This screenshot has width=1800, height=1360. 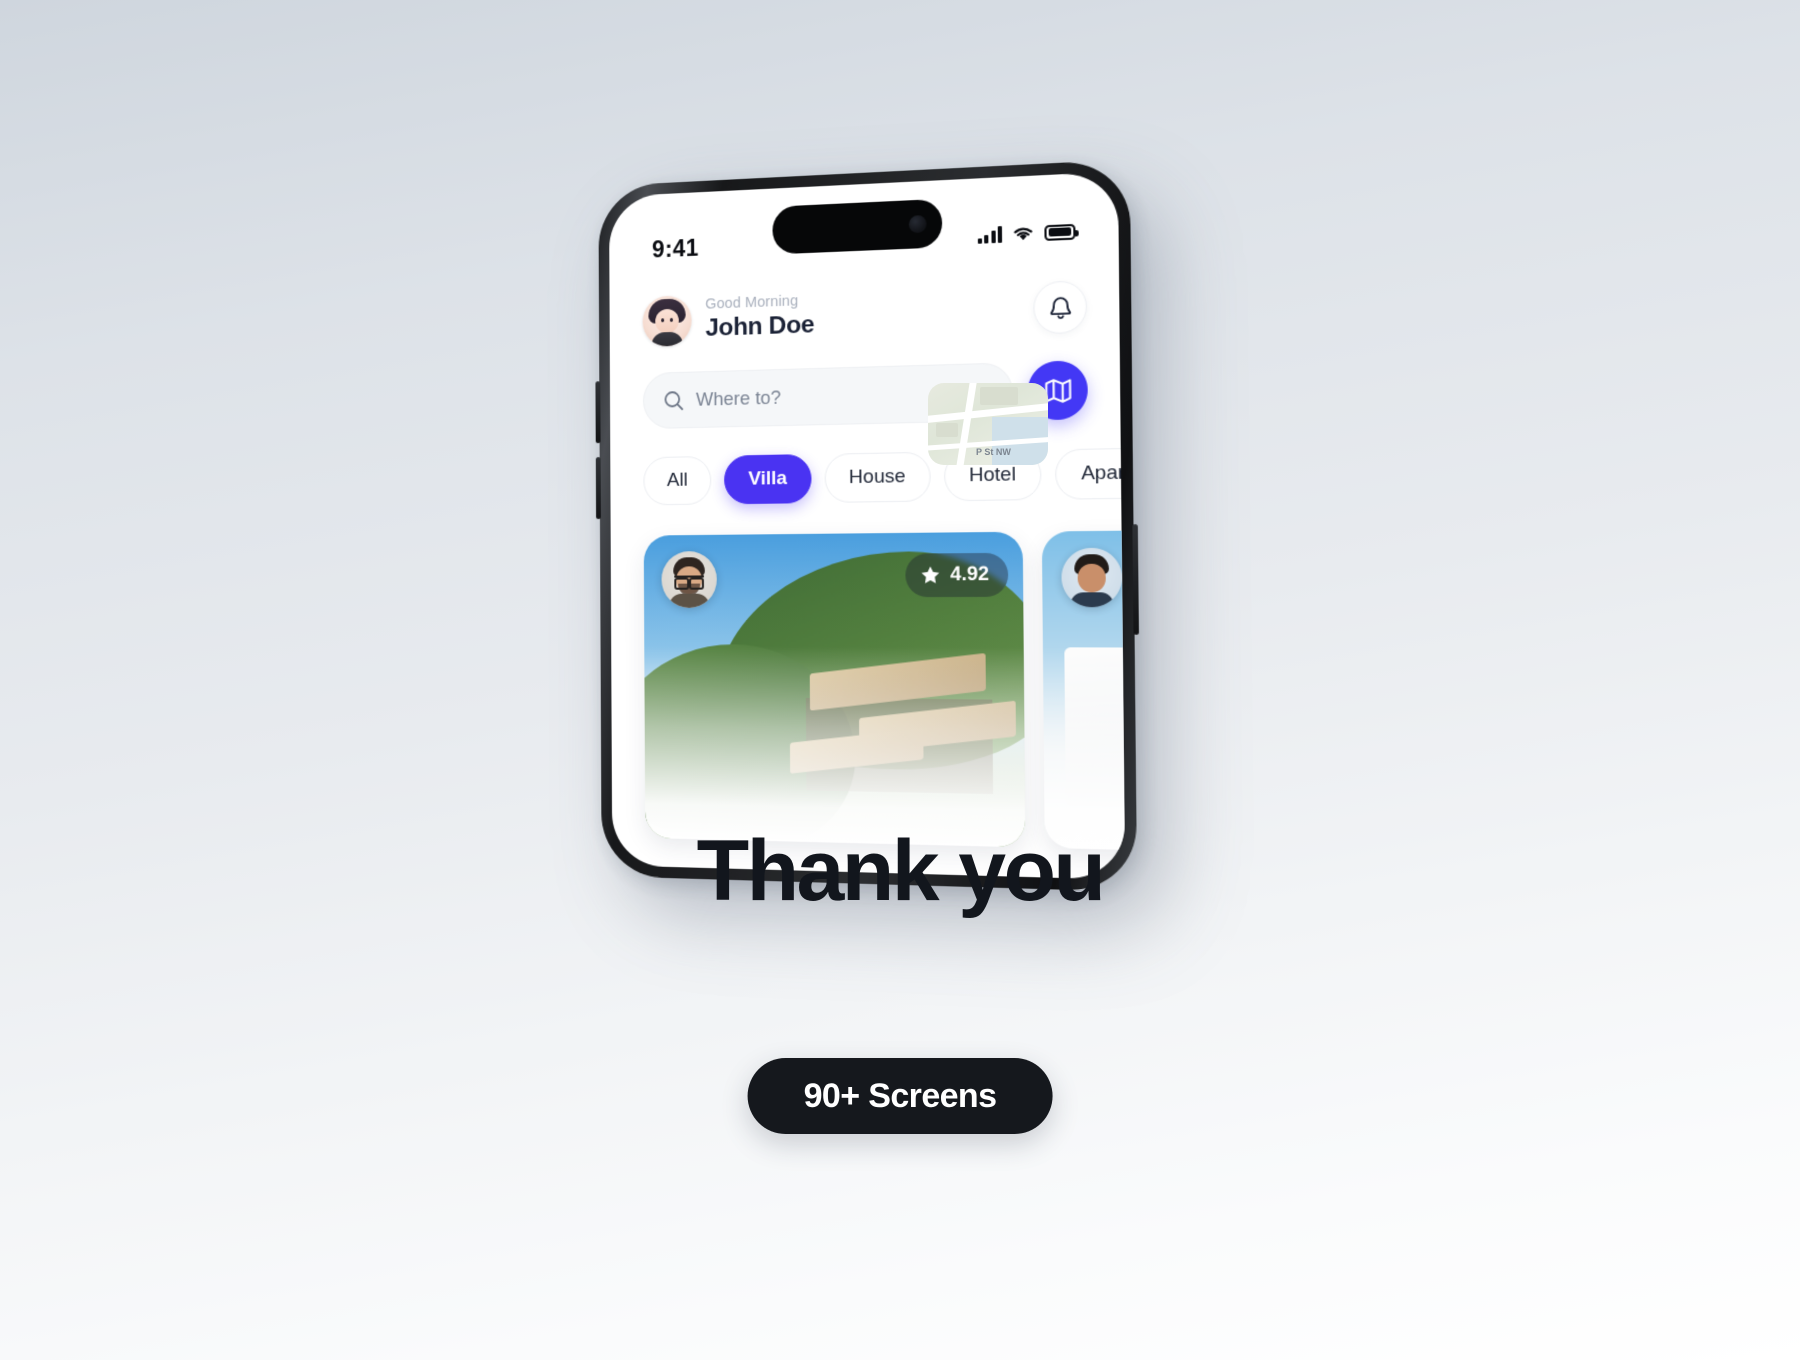 I want to click on filter-chip-villa: Villa, so click(x=768, y=479).